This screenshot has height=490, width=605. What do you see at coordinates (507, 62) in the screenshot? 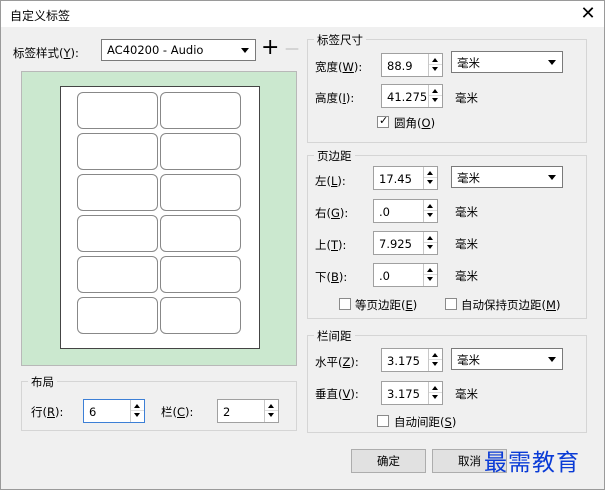
I see `size-unit-combo: 毫米` at bounding box center [507, 62].